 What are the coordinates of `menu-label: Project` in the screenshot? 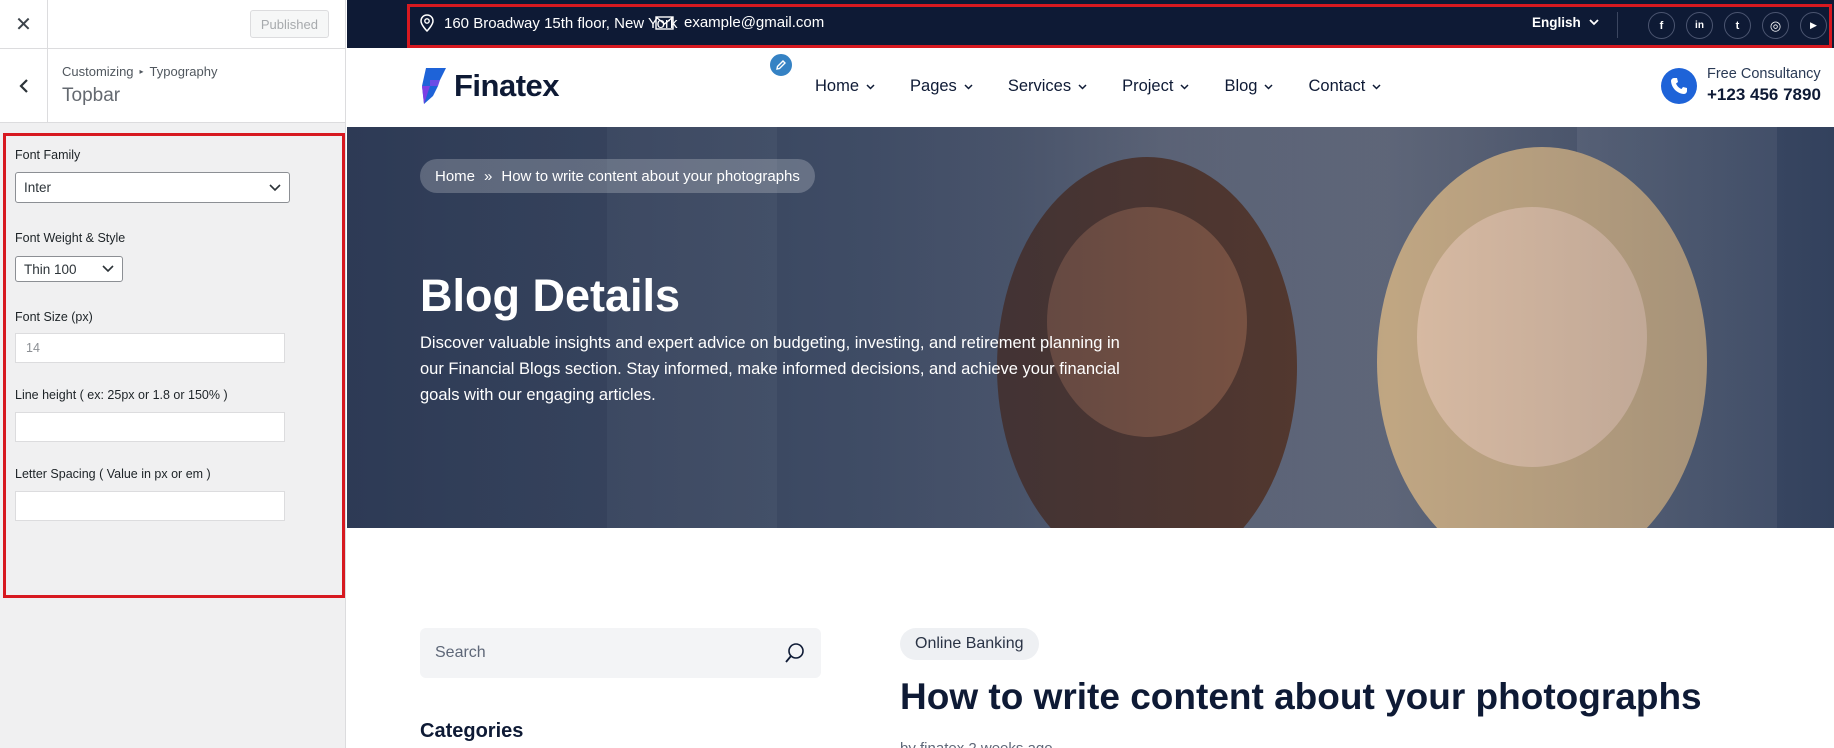 It's located at (1148, 86).